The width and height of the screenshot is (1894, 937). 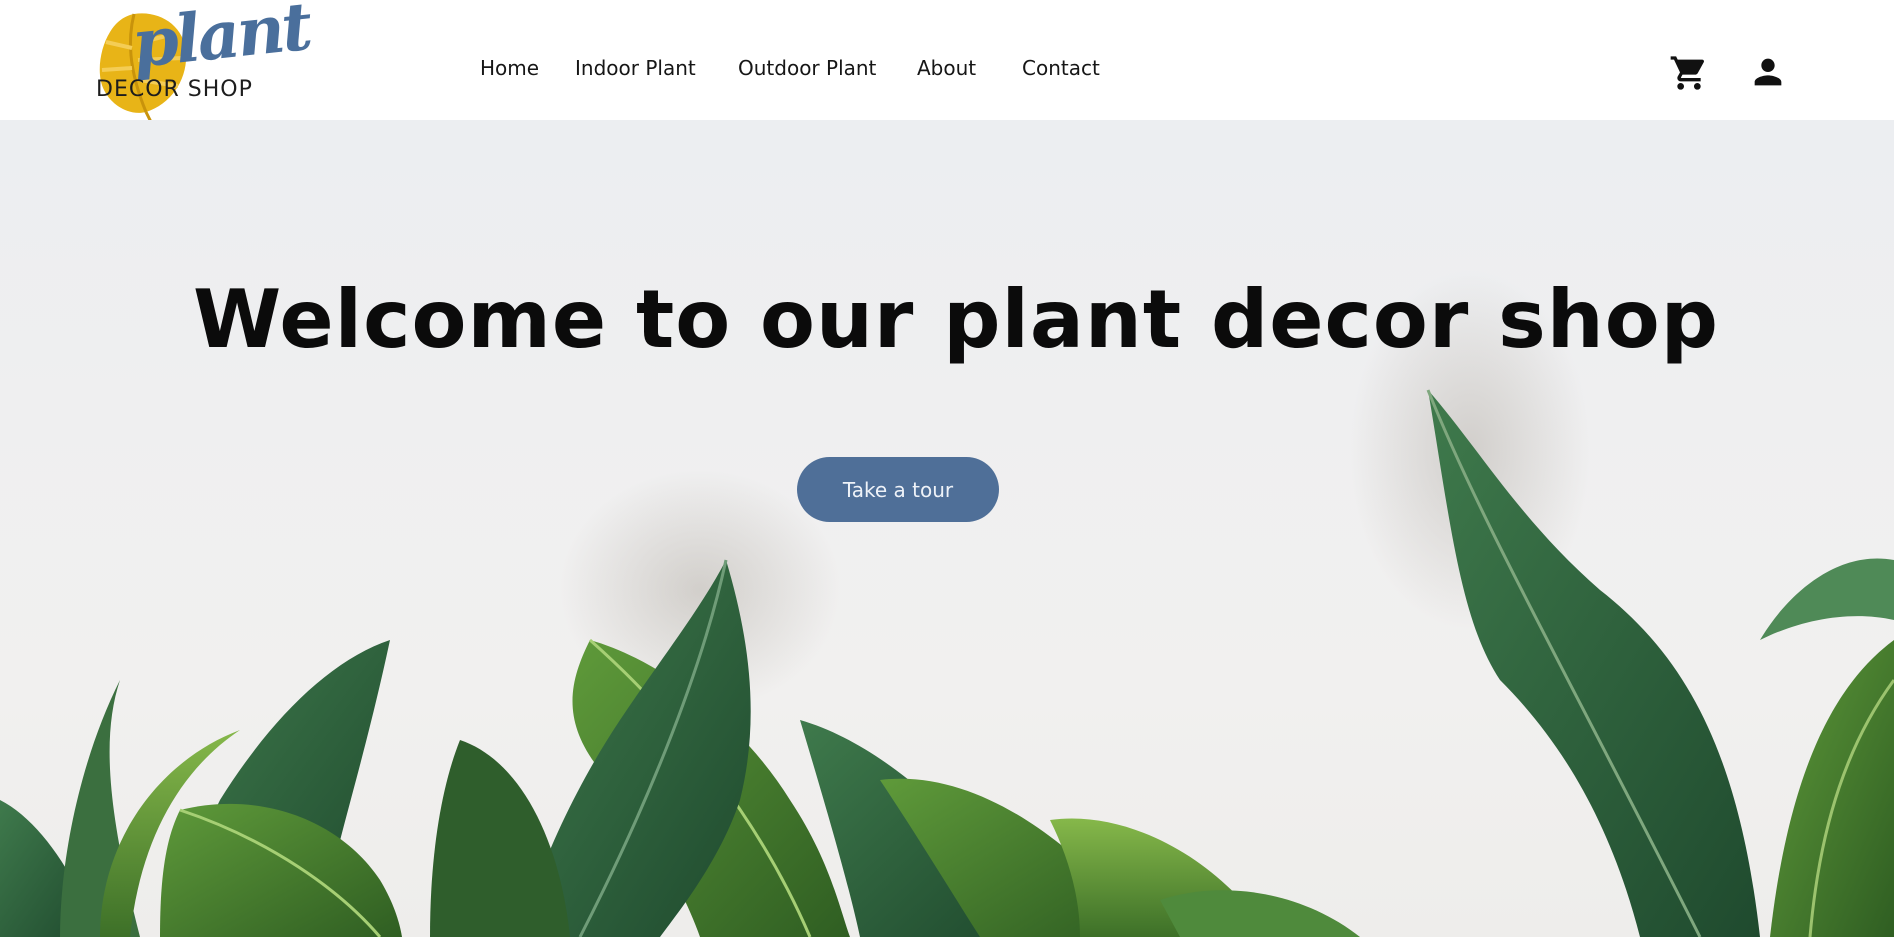 What do you see at coordinates (221, 42) in the screenshot?
I see `logo-script-text: plant` at bounding box center [221, 42].